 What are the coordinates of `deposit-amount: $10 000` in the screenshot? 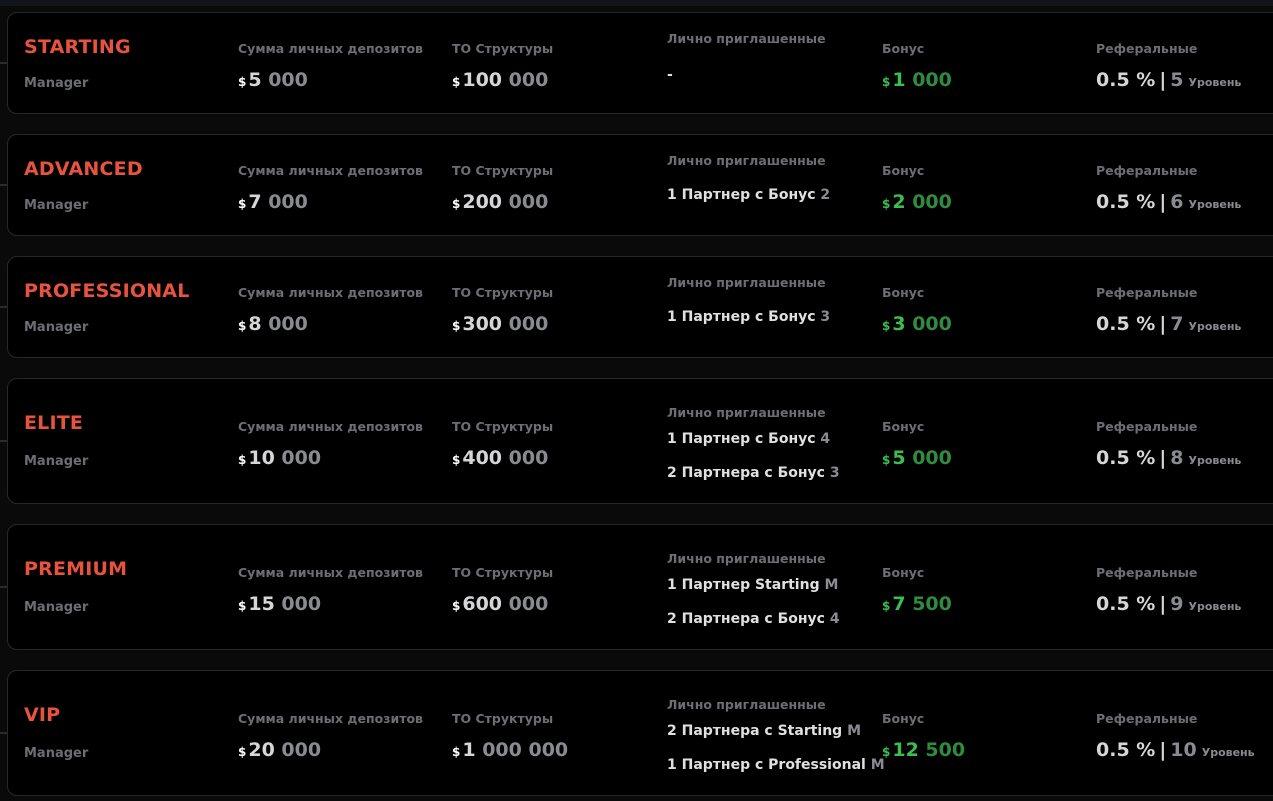 It's located at (279, 458).